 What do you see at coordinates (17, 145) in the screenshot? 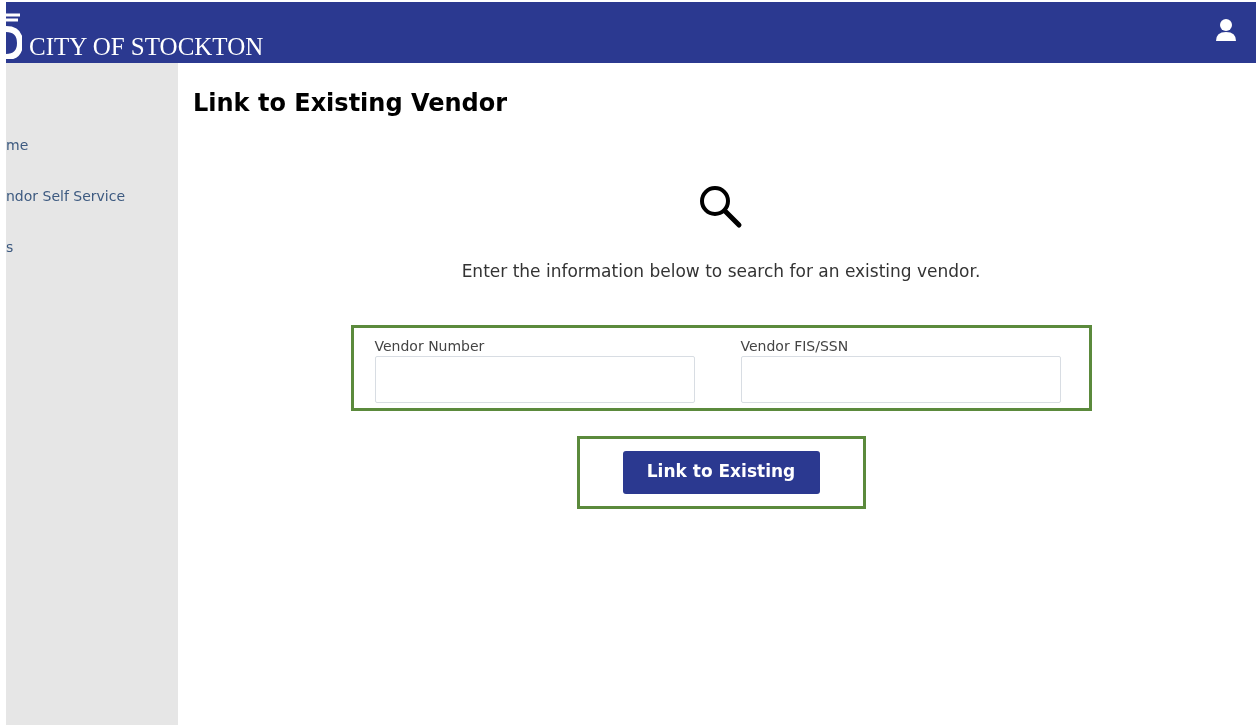
I see `sidebar-link: me` at bounding box center [17, 145].